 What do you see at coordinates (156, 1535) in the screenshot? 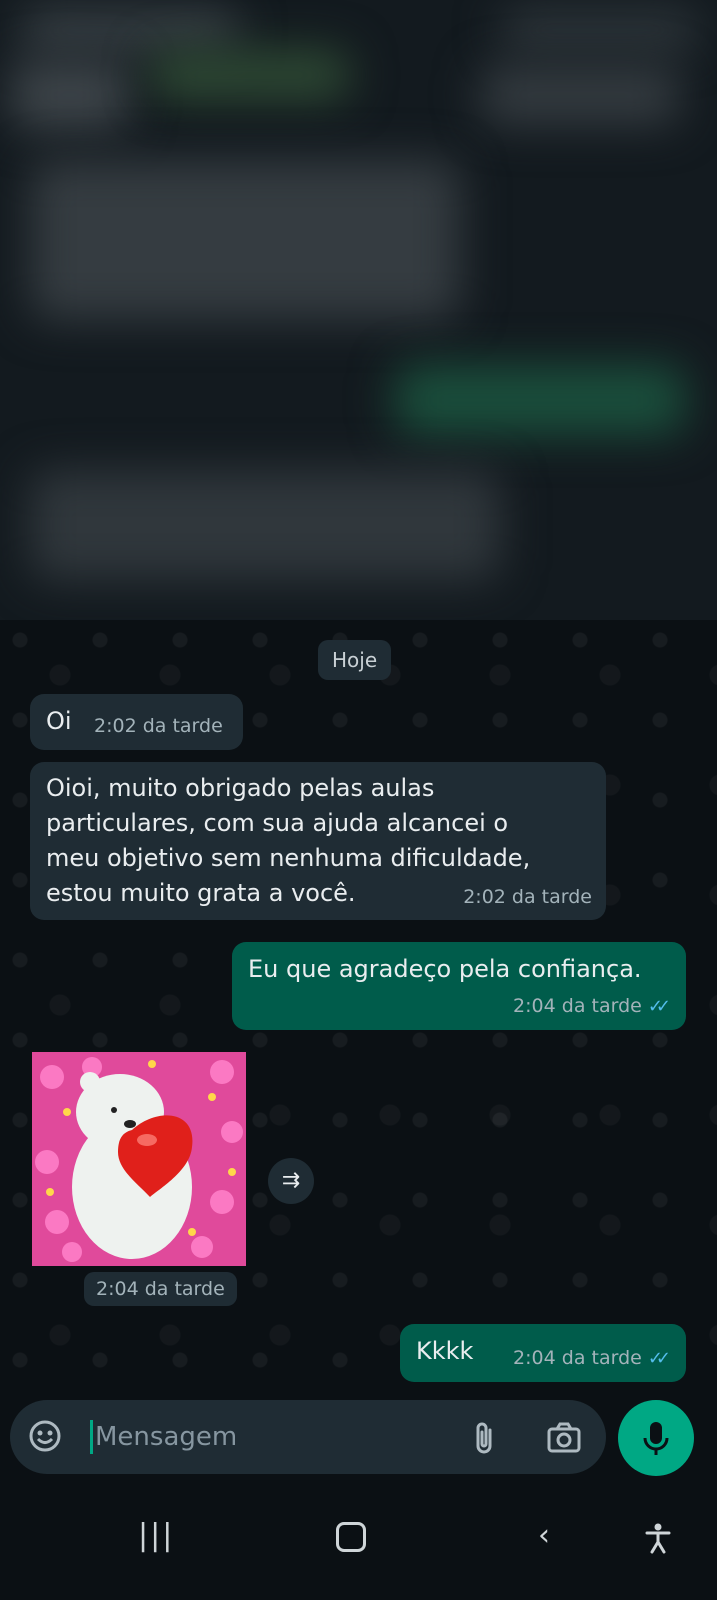
I see `recents-icon: |||` at bounding box center [156, 1535].